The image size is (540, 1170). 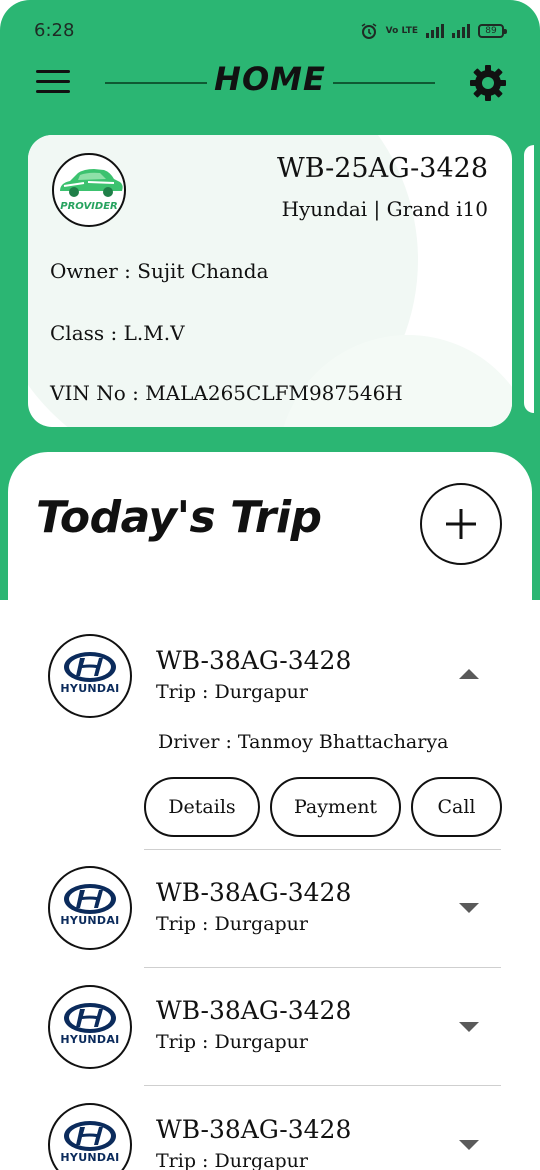 I want to click on page-title: HOME, so click(x=270, y=79).